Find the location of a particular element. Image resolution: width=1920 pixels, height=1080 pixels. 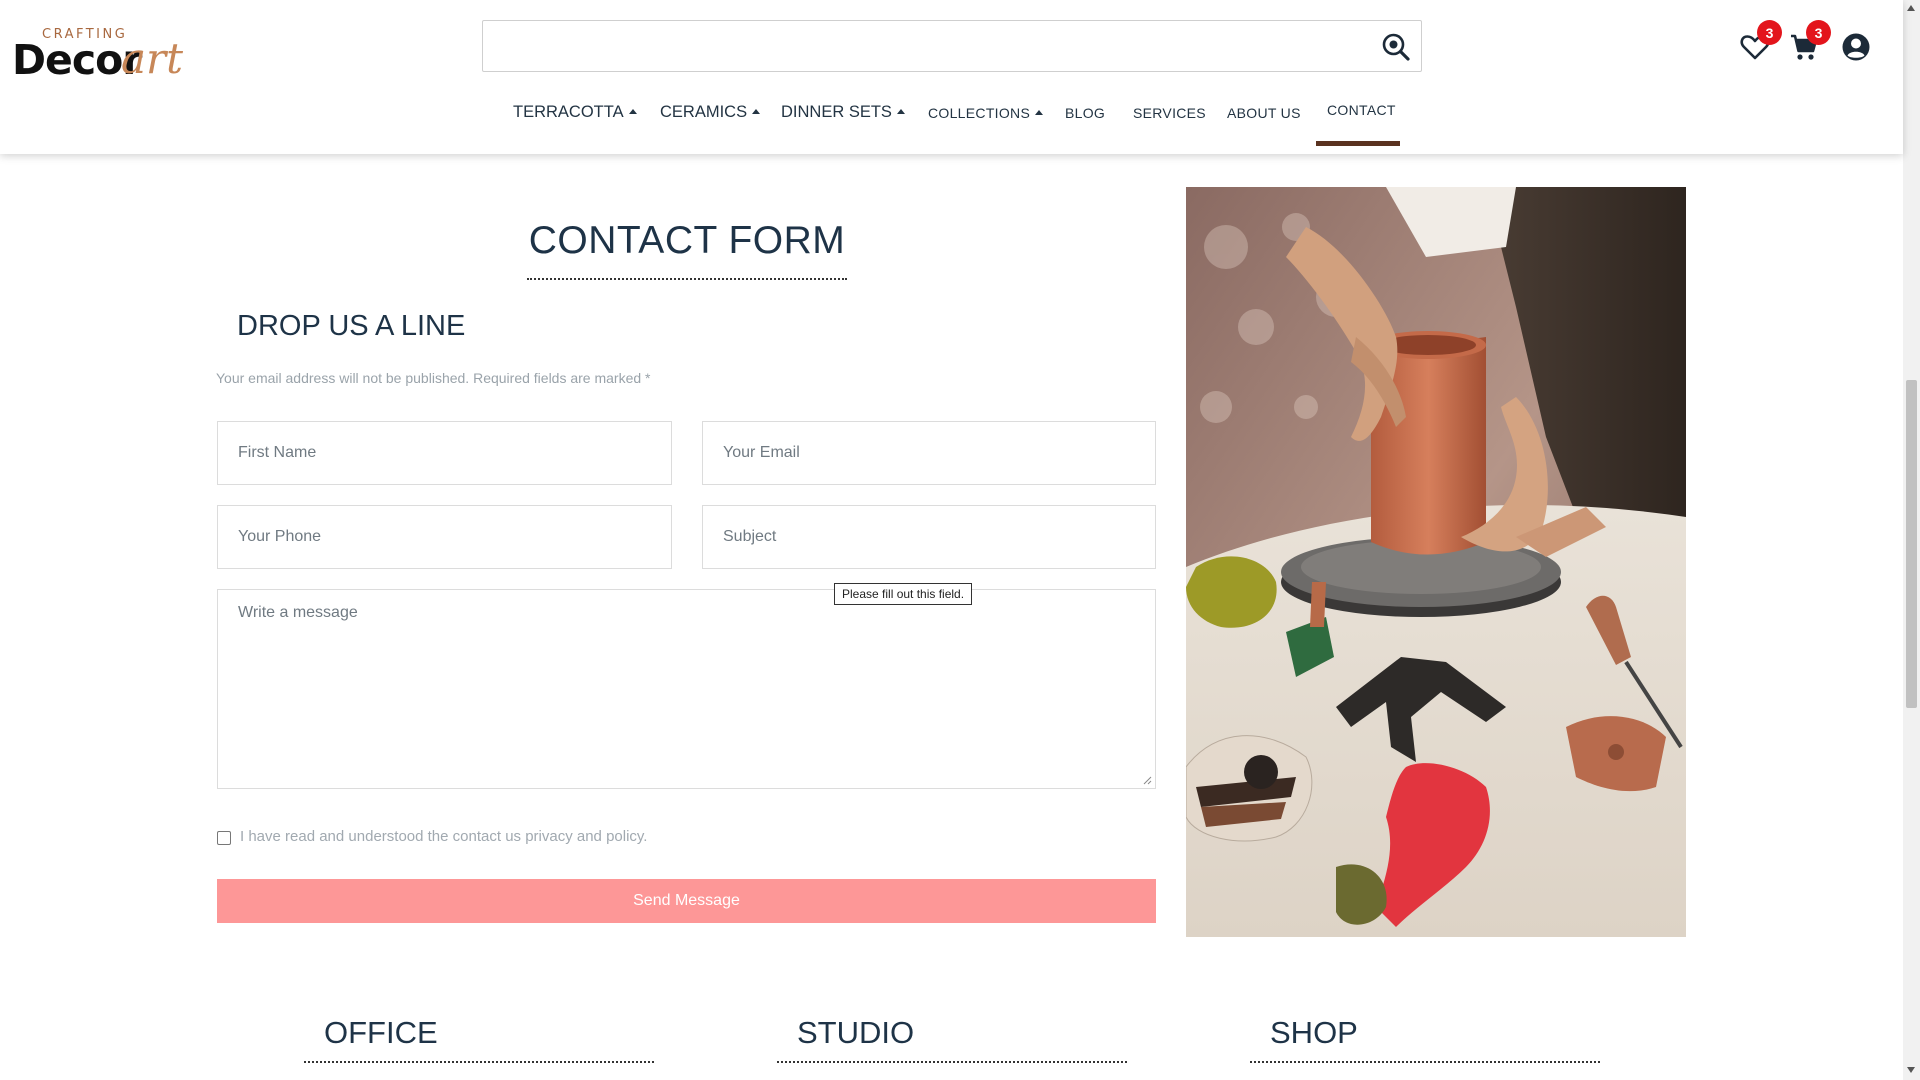

office-section-title: OFFICE is located at coordinates (381, 1032).